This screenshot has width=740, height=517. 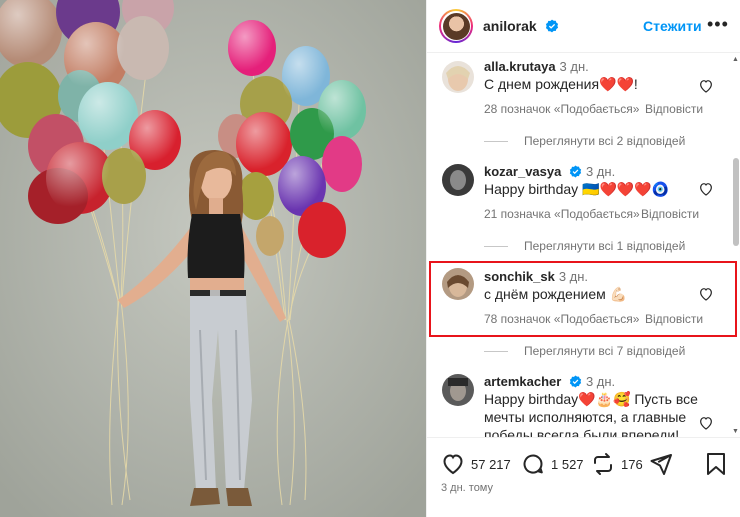 What do you see at coordinates (605, 141) in the screenshot?
I see `view-replies-label: Переглянути всі 2 відповідей` at bounding box center [605, 141].